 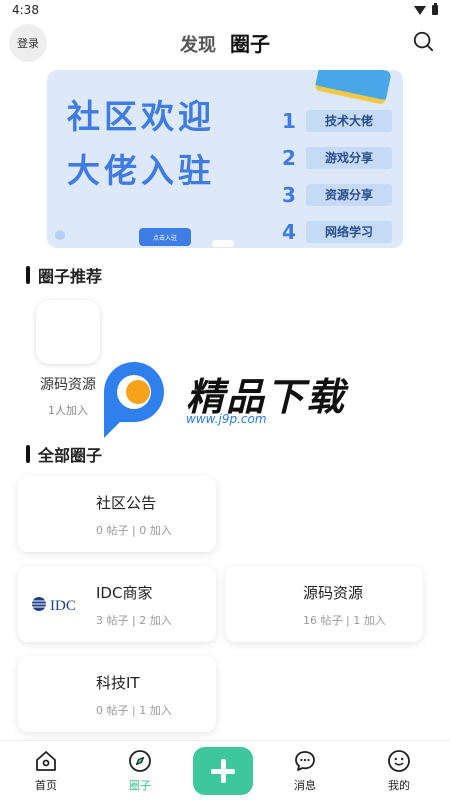 I want to click on nav-messages: 消息, so click(x=305, y=771).